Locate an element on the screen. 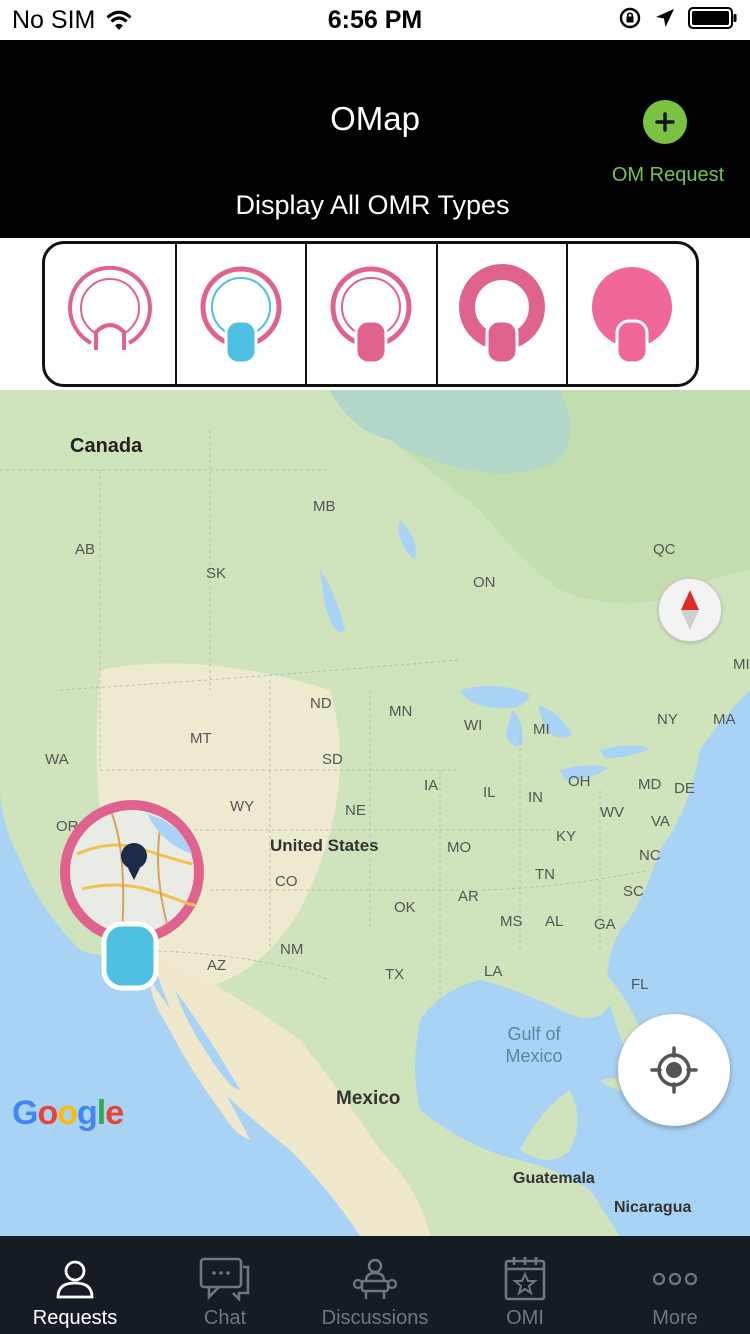 This screenshot has width=750, height=1334. orientation-lock-icon is located at coordinates (630, 18).